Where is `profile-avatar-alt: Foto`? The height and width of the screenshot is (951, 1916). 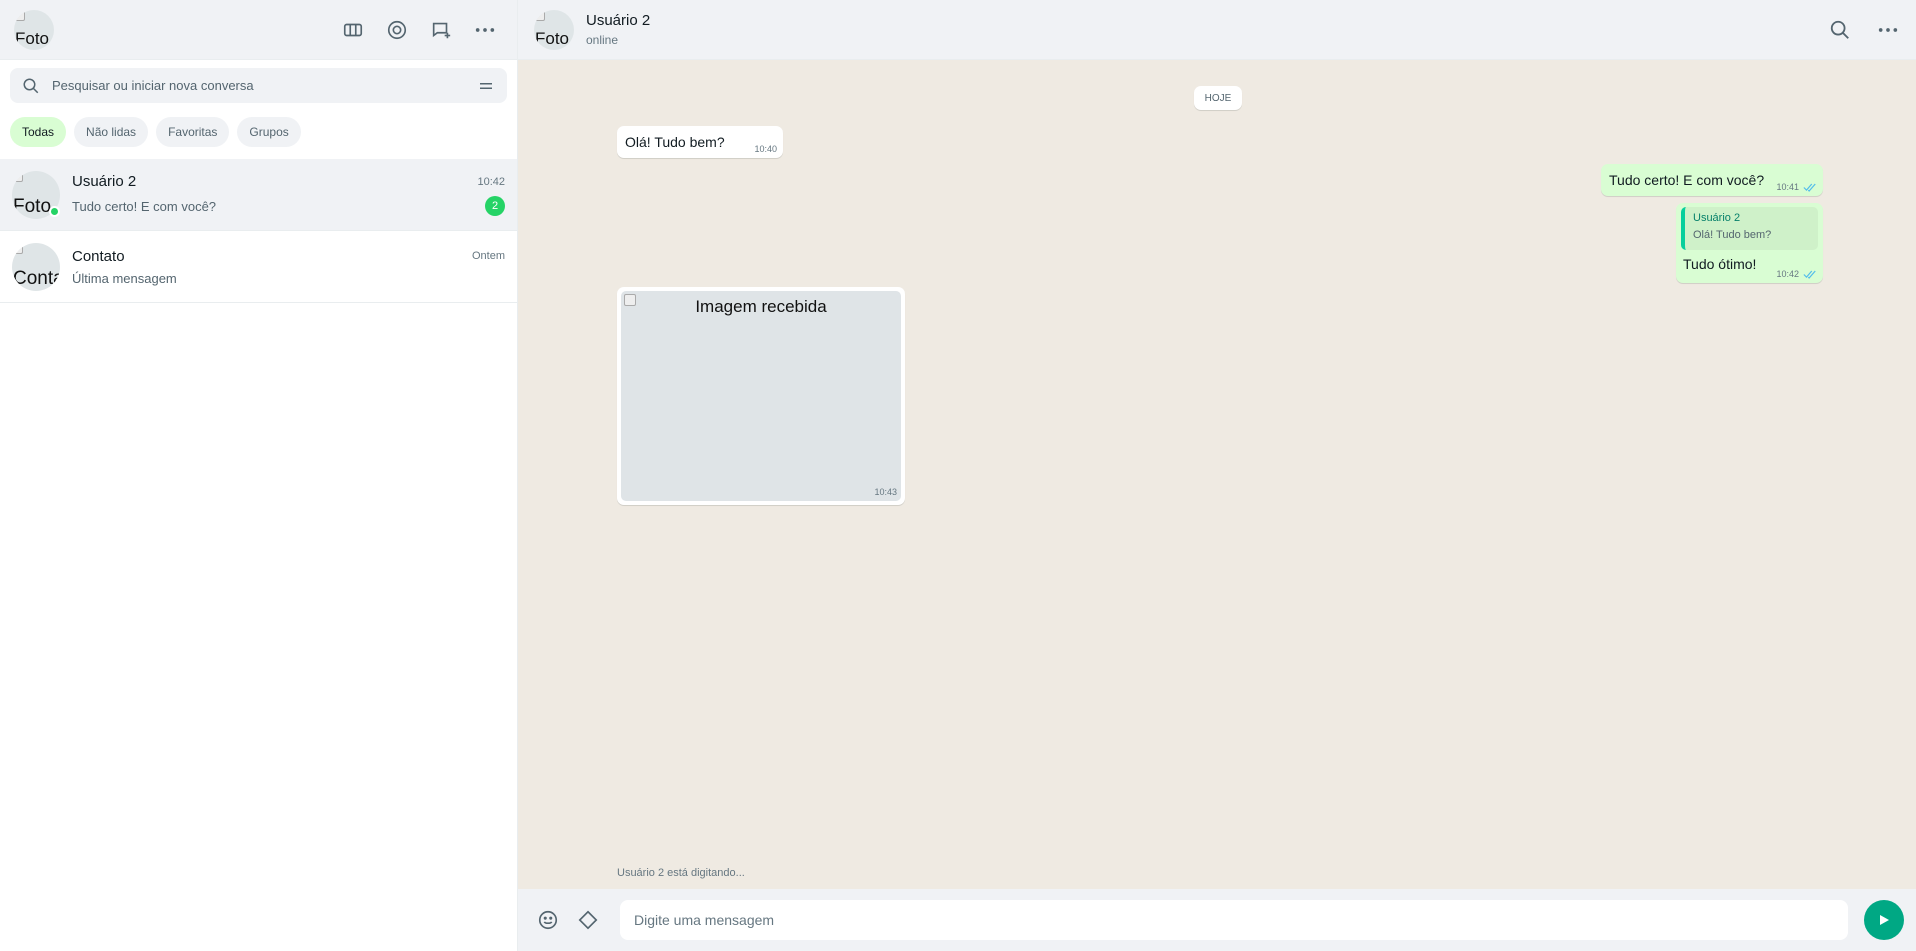
profile-avatar-alt: Foto is located at coordinates (32, 38).